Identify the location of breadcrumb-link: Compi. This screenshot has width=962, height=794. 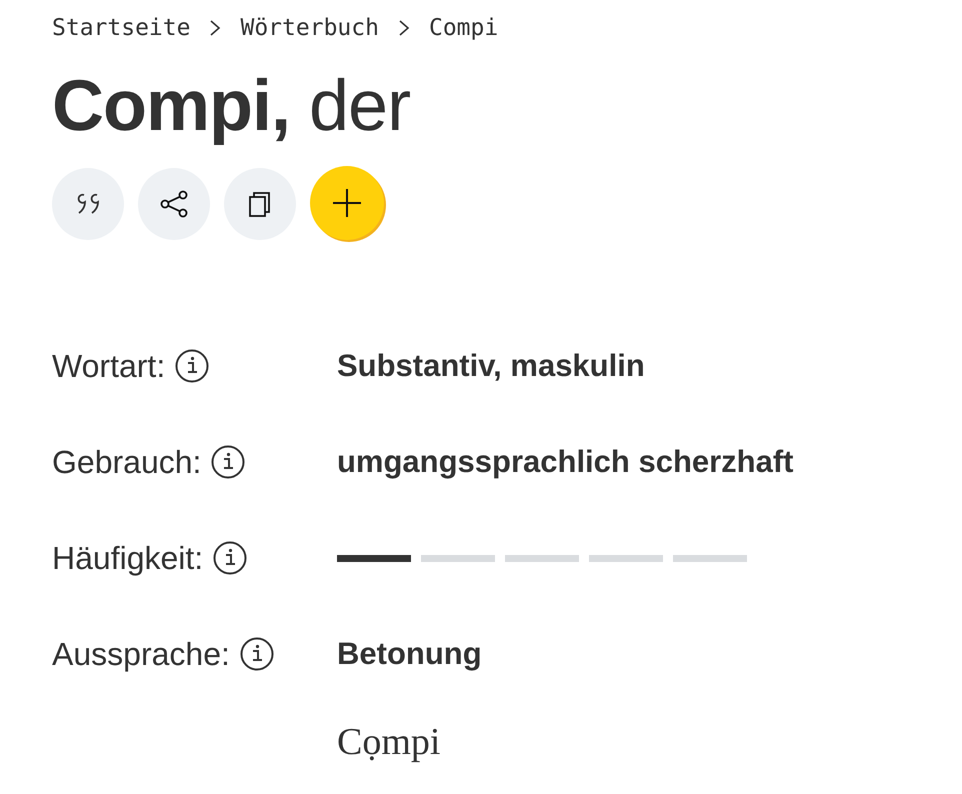
(463, 28).